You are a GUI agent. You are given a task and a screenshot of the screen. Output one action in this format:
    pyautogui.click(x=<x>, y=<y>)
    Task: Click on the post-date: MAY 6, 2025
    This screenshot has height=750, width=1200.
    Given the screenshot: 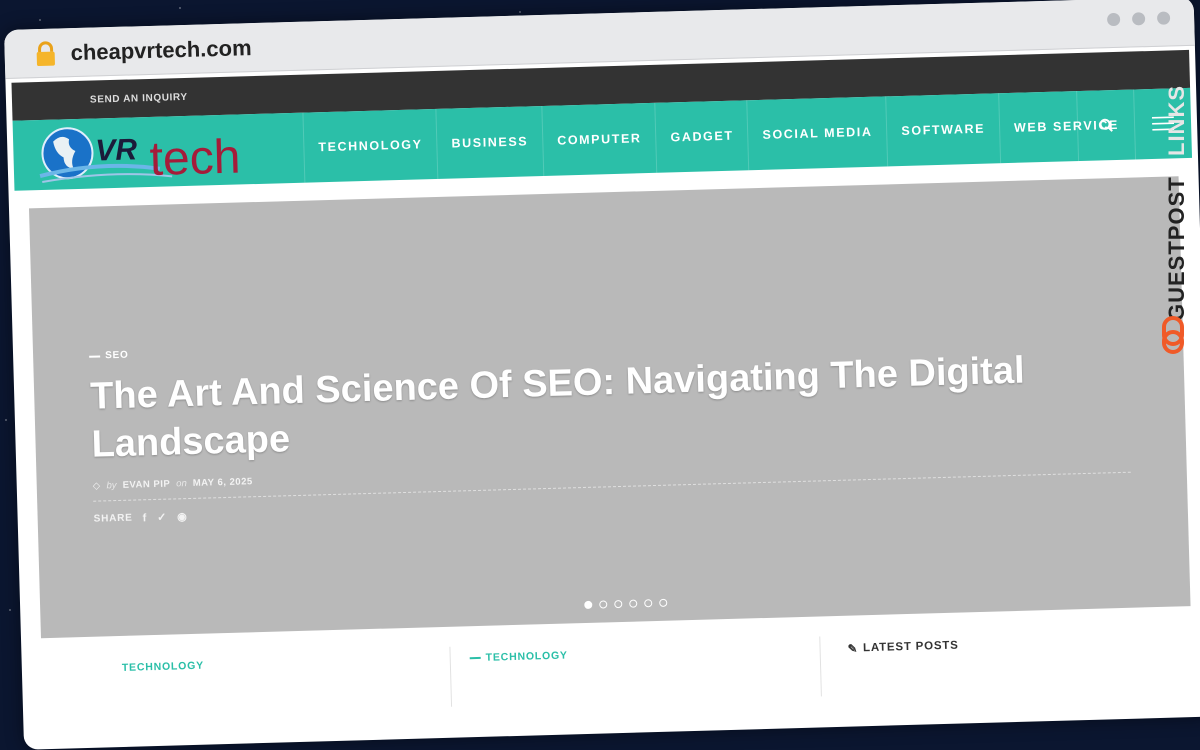 What is the action you would take?
    pyautogui.click(x=222, y=482)
    